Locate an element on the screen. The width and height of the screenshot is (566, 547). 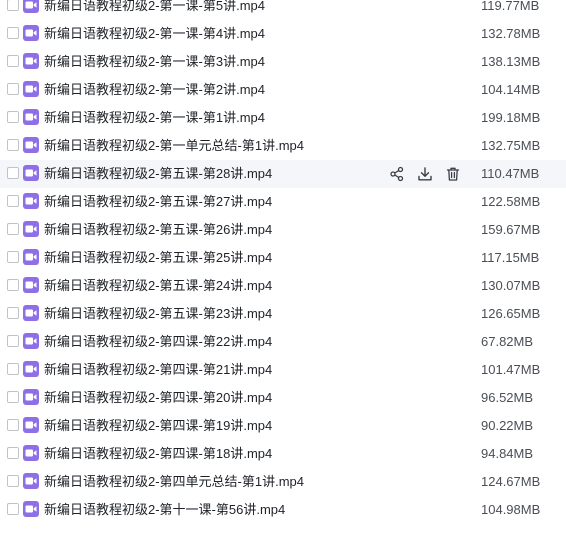
file-name: 新编日语教程初级2-第五课-第24讲.mp4 is located at coordinates (158, 285).